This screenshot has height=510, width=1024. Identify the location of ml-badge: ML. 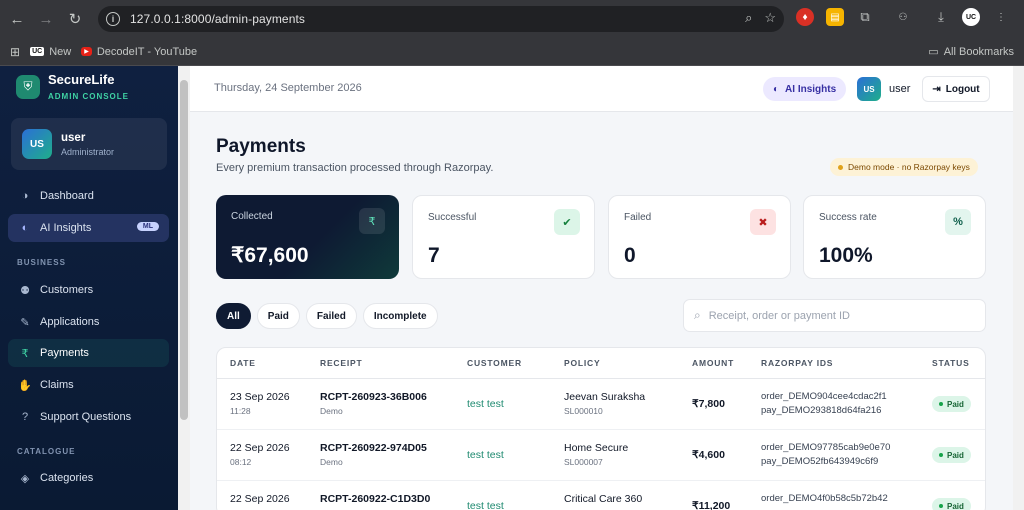
(147, 226).